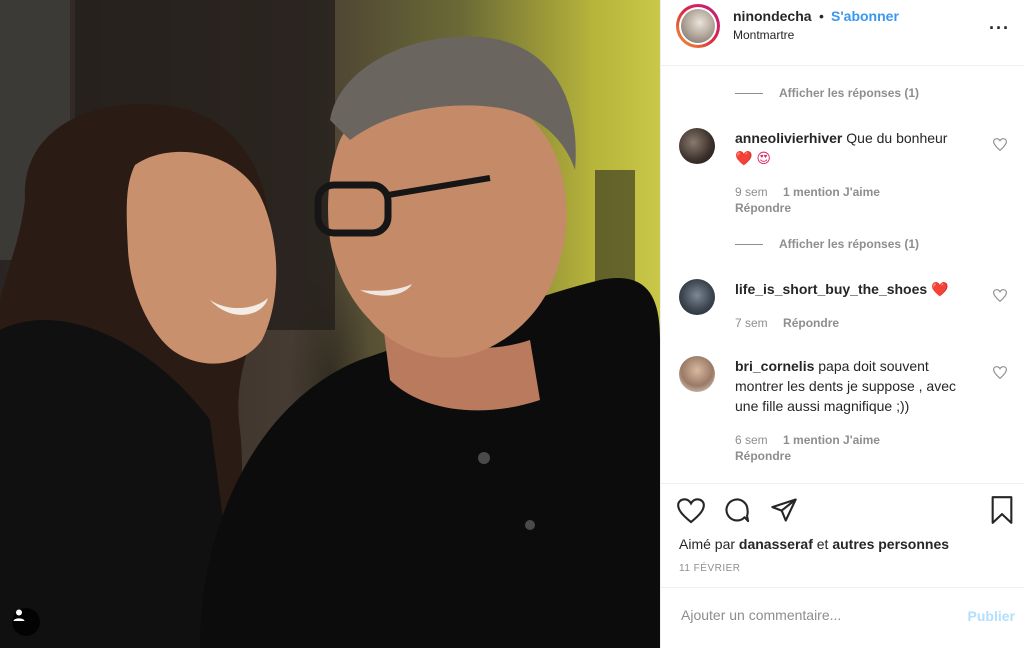 This screenshot has width=1024, height=650. What do you see at coordinates (763, 35) in the screenshot?
I see `post-location: Montmartre` at bounding box center [763, 35].